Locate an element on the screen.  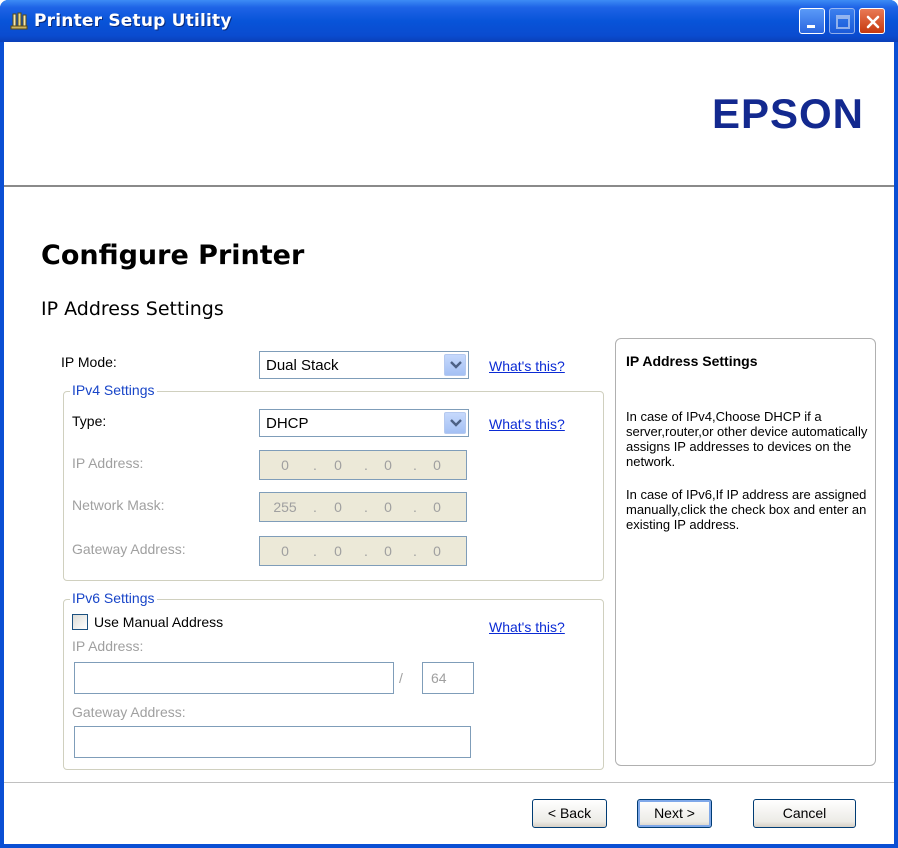
ipv4-type-select: DHCP is located at coordinates (364, 423).